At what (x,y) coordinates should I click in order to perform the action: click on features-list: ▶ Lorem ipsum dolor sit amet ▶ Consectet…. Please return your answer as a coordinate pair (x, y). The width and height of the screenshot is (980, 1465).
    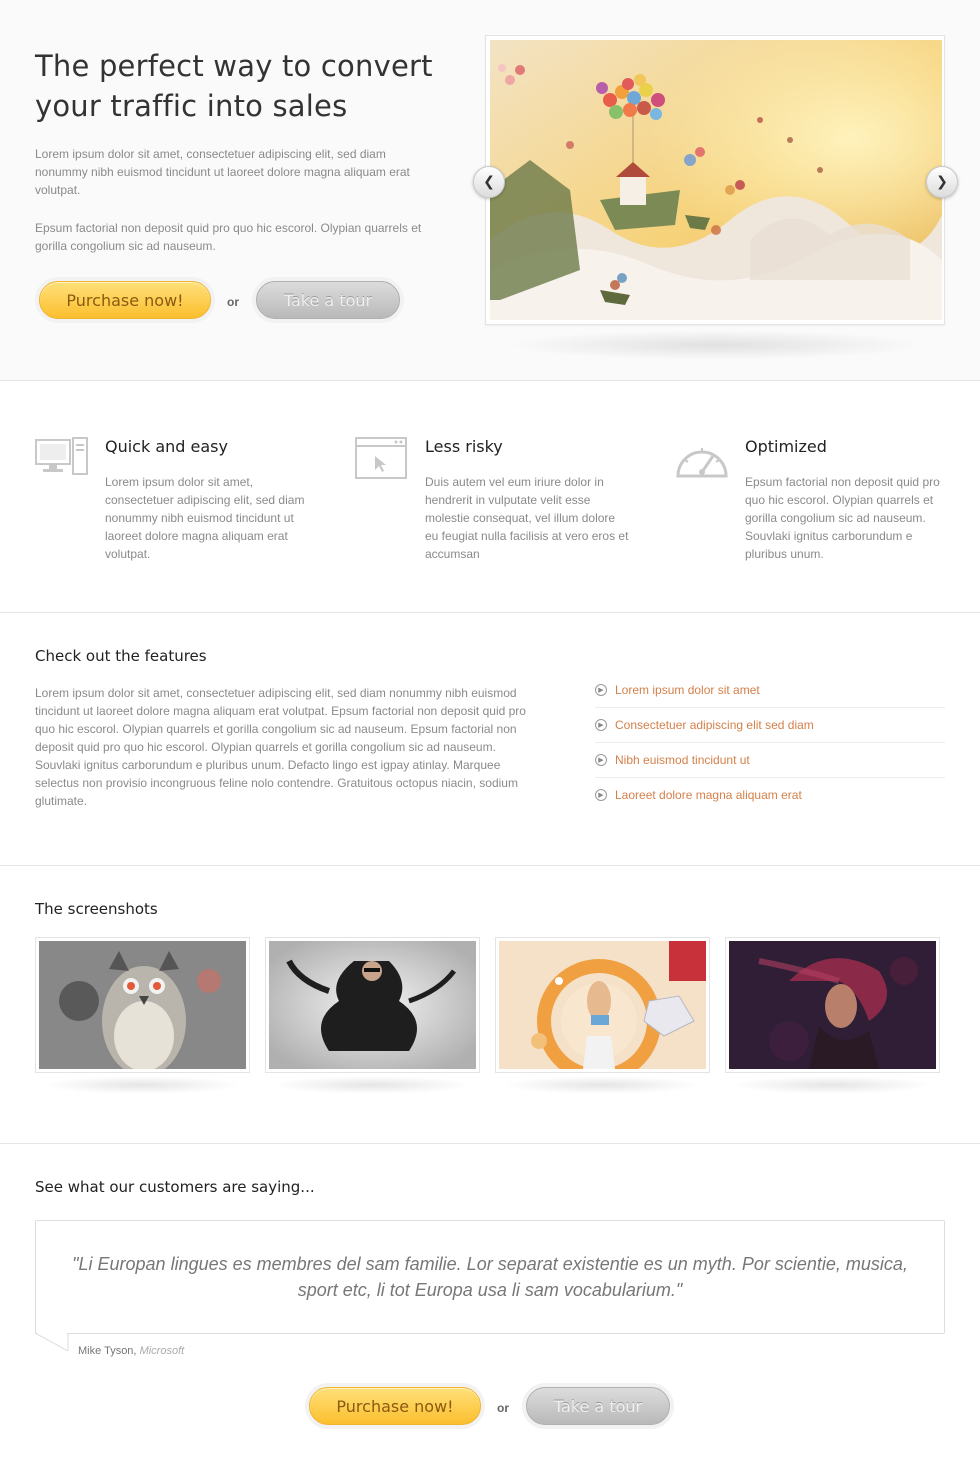
    Looking at the image, I should click on (770, 743).